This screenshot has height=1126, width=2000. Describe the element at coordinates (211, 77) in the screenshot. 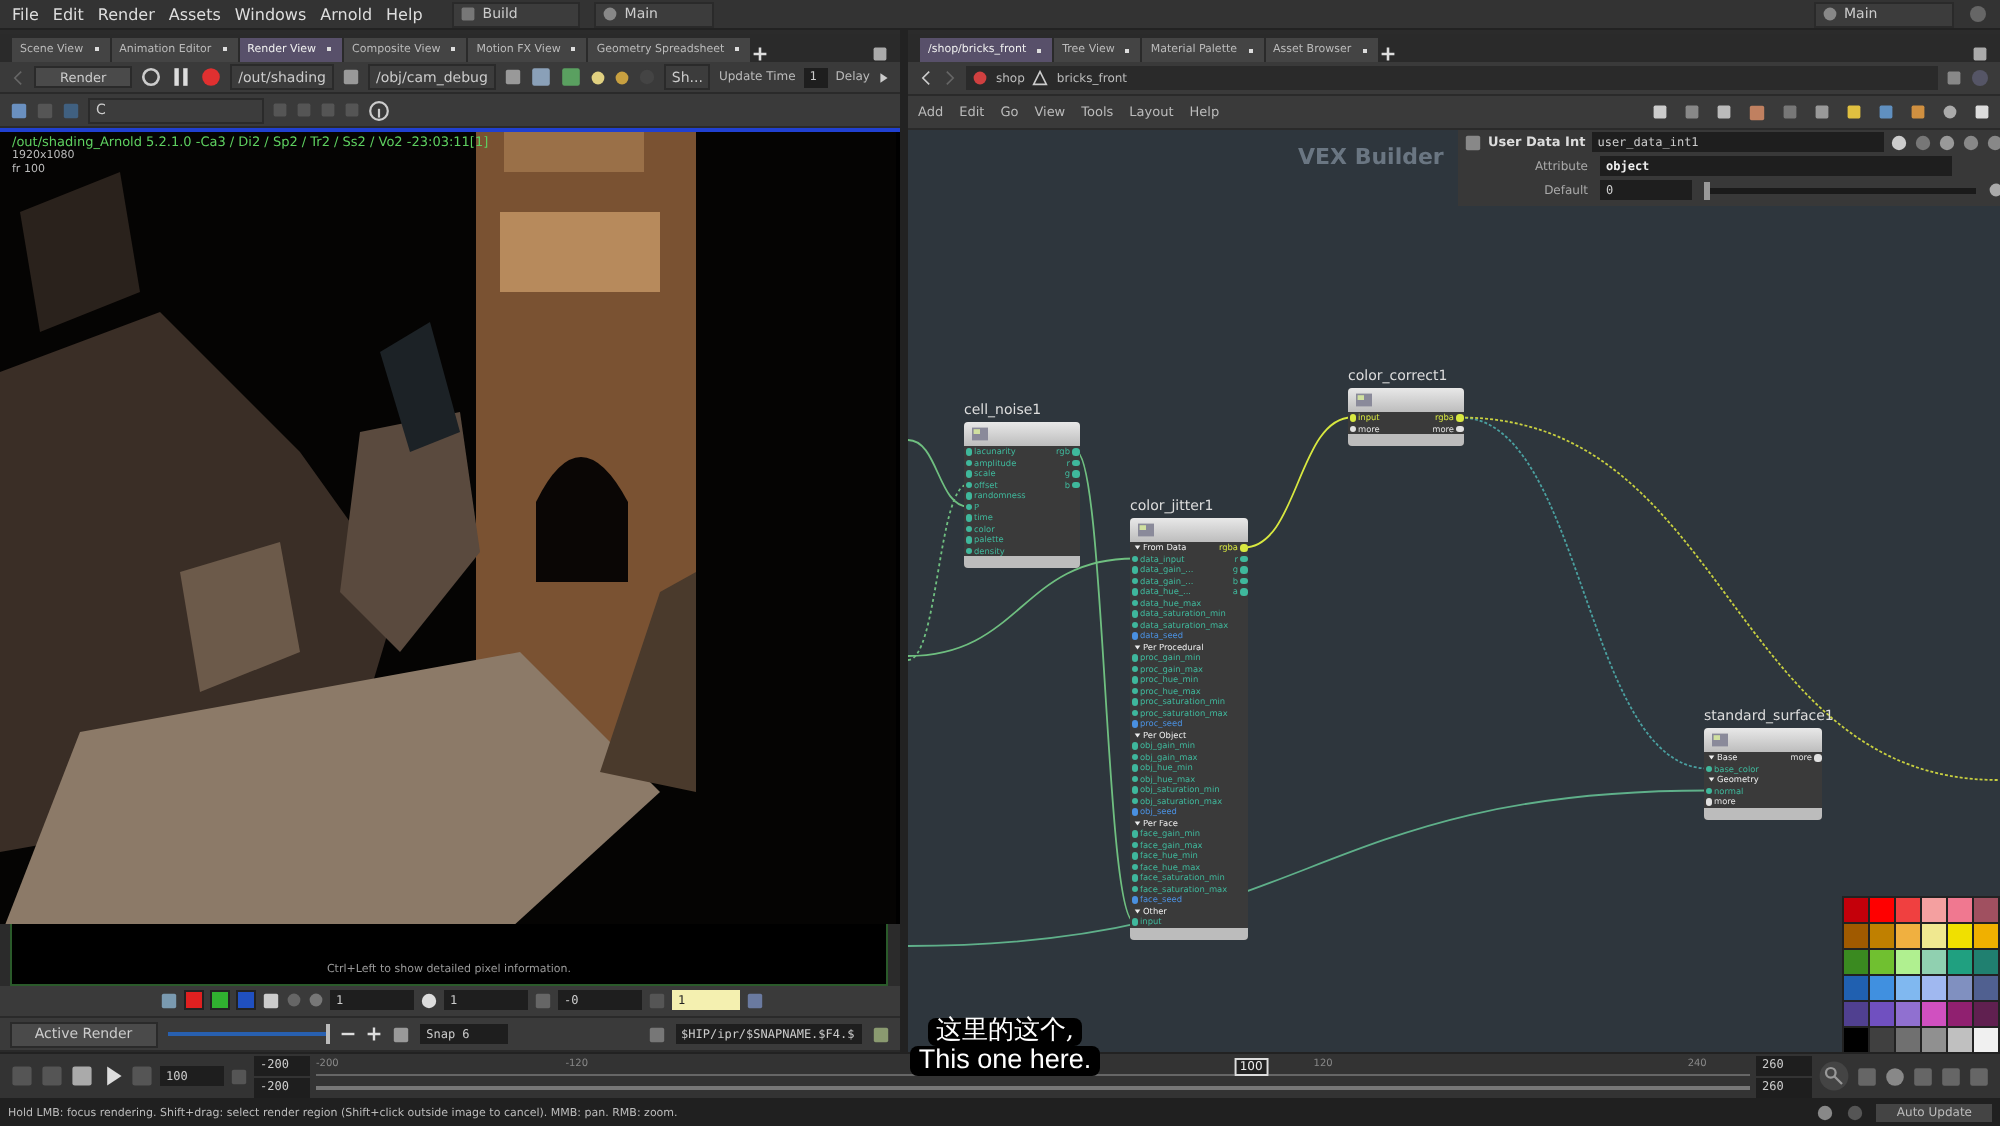

I see `stop-icon` at that location.